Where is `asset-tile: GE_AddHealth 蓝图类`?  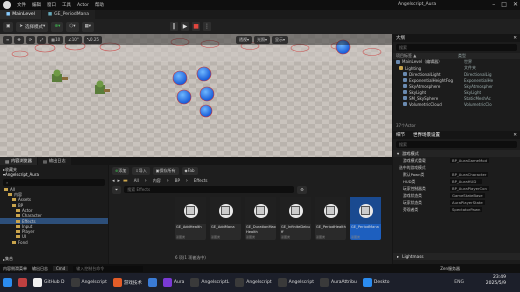 asset-tile: GE_AddHealth 蓝图类 is located at coordinates (190, 218).